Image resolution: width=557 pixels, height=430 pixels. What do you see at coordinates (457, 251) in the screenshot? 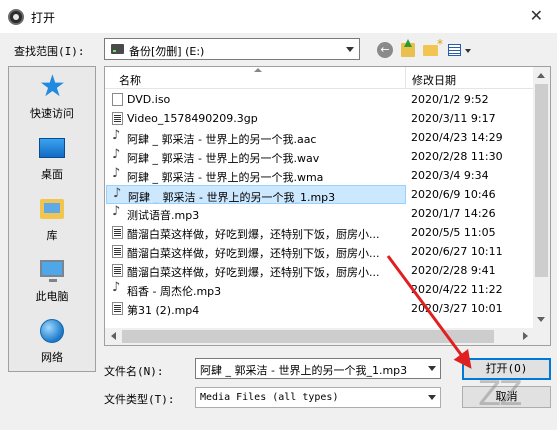
I see `file-date: 2020/6/27 10:11` at bounding box center [457, 251].